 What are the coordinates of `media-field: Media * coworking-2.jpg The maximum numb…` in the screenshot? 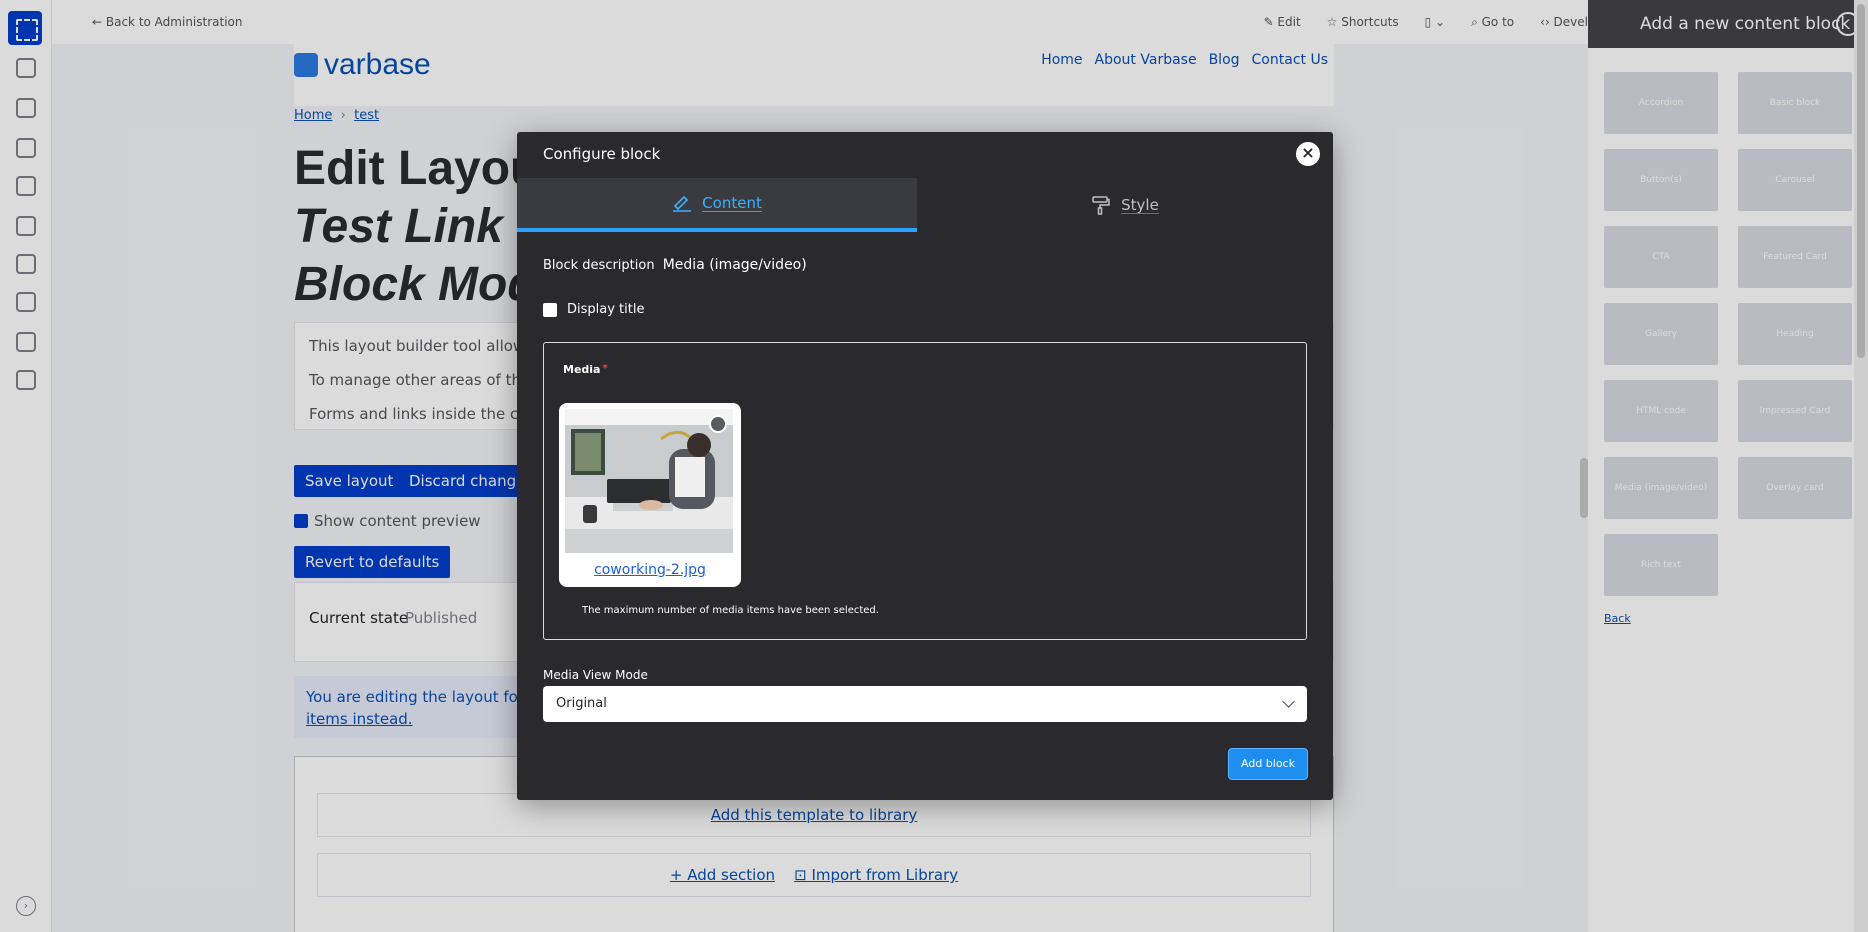 It's located at (925, 491).